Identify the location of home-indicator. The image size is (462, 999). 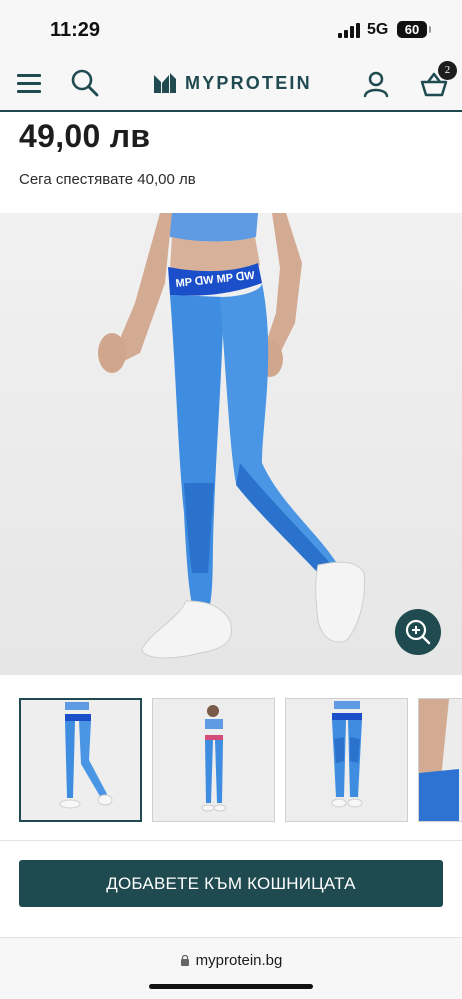
(231, 986).